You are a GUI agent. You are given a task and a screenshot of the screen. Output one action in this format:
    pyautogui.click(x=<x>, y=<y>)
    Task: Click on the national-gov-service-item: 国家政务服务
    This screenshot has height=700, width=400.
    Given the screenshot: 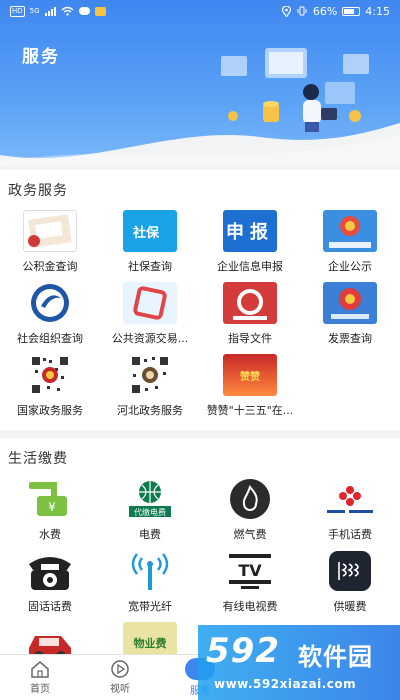 What is the action you would take?
    pyautogui.click(x=50, y=386)
    